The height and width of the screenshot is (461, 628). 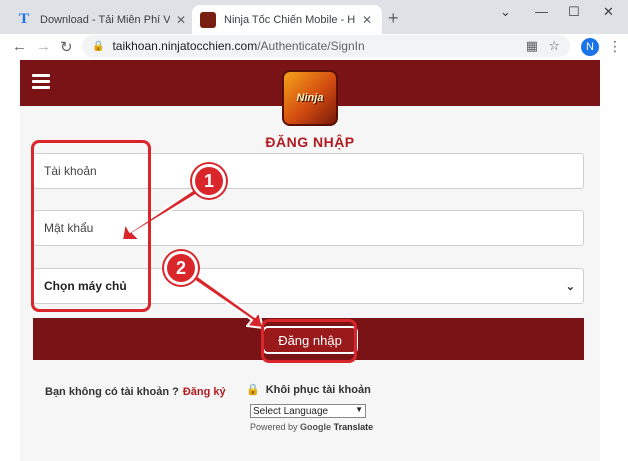 I want to click on recover-account-link: 🔒 Khôi phục tài khoản, so click(x=308, y=390).